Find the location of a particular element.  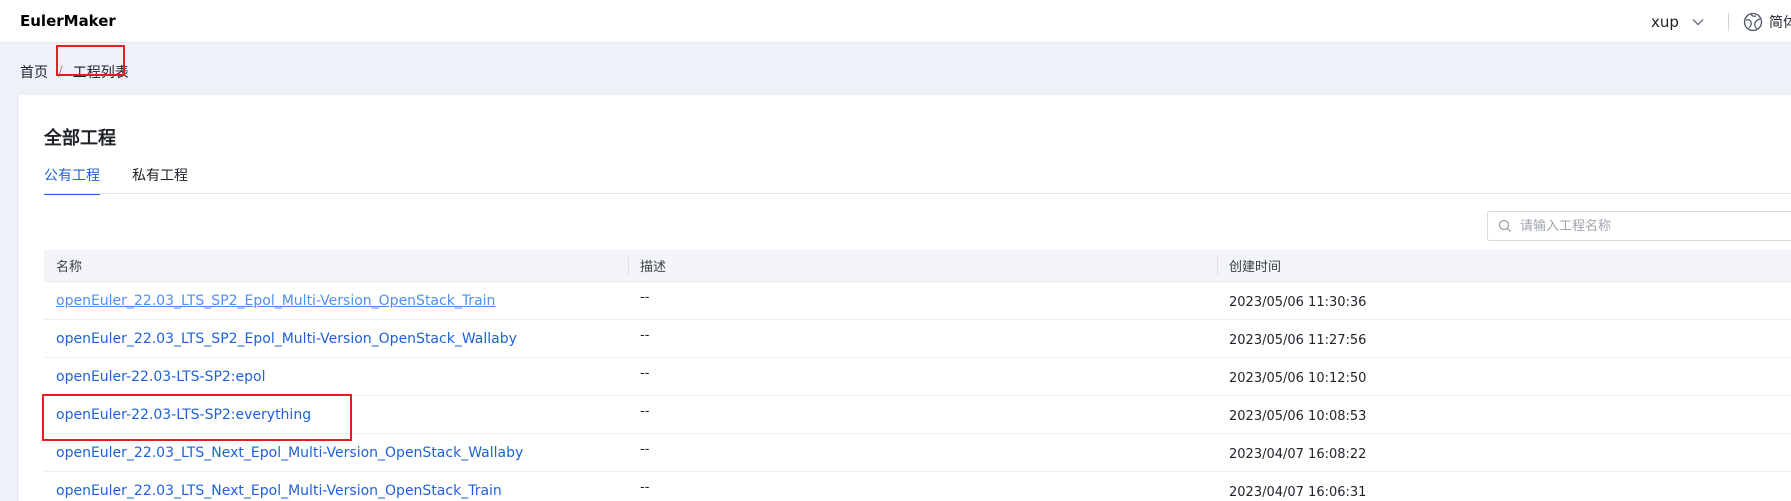

project-tabs: 公有工程 私有工程 is located at coordinates (116, 180).